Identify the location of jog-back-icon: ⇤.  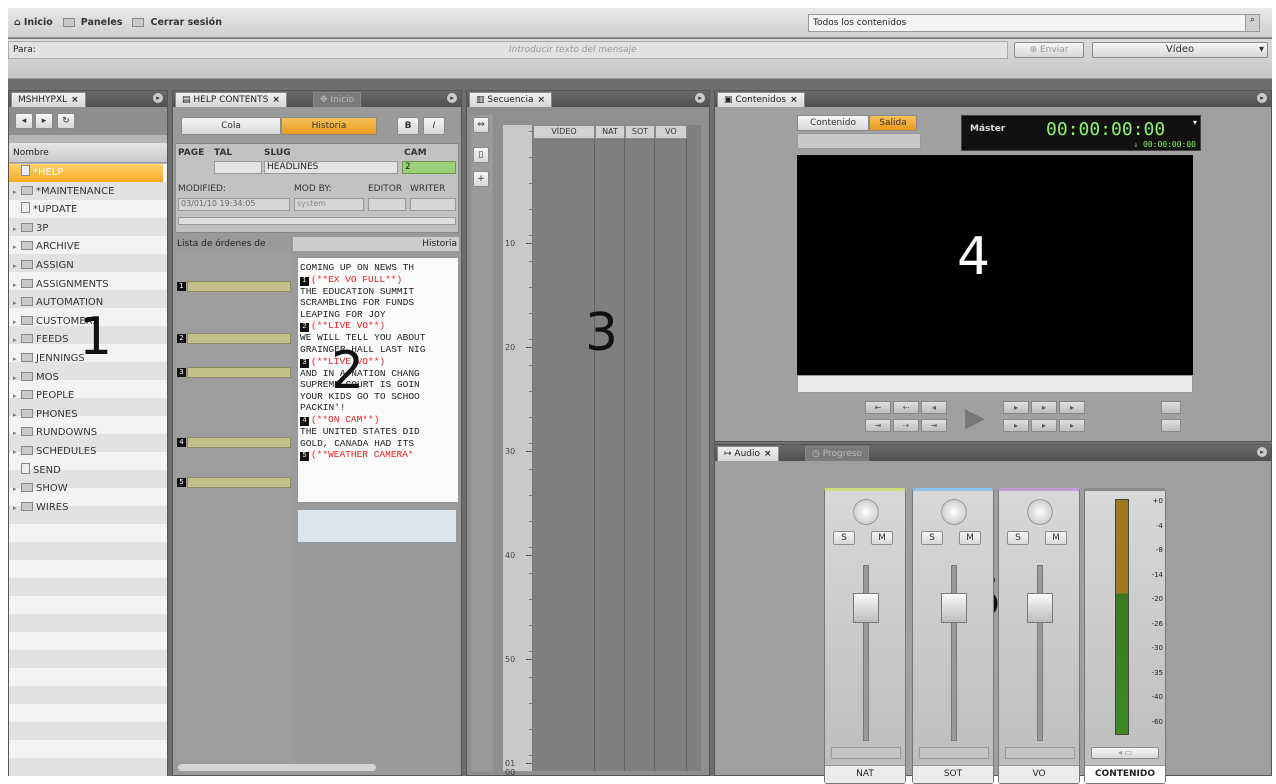
(878, 407).